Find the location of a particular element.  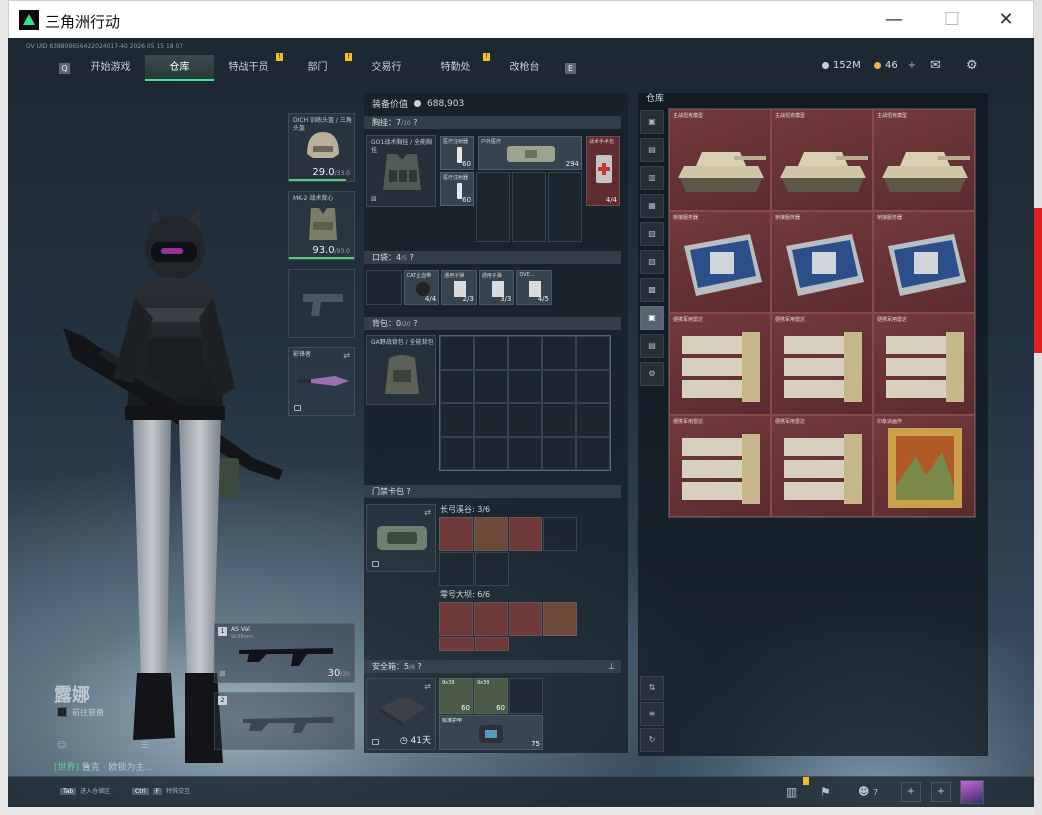

safebox-slot: ⇄ ◷ 41天 is located at coordinates (401, 714).